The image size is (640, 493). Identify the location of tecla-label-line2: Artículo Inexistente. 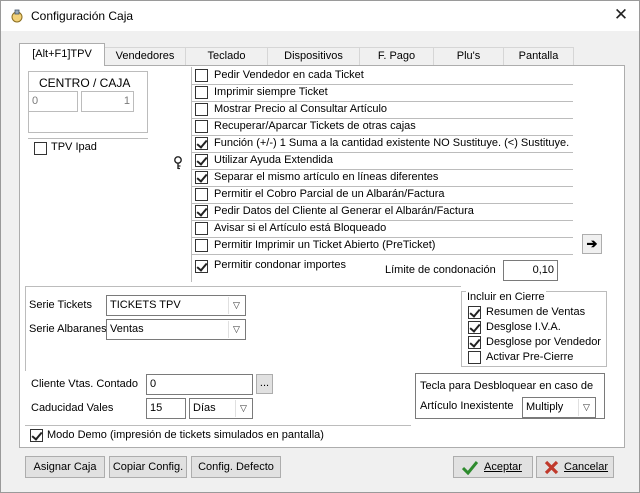
(467, 406).